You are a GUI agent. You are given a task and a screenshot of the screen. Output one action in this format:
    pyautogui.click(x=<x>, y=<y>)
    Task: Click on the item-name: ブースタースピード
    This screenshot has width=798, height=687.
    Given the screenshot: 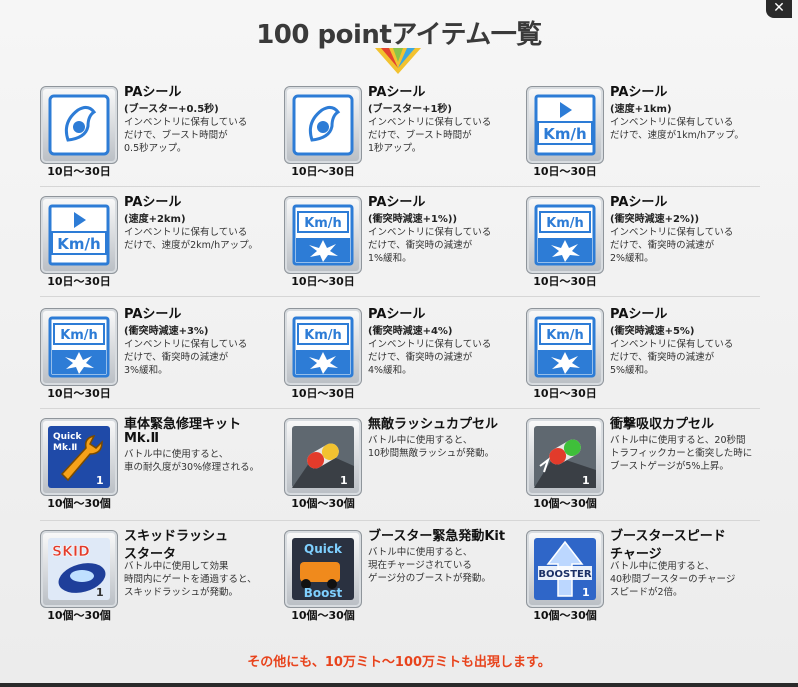 What is the action you would take?
    pyautogui.click(x=668, y=536)
    